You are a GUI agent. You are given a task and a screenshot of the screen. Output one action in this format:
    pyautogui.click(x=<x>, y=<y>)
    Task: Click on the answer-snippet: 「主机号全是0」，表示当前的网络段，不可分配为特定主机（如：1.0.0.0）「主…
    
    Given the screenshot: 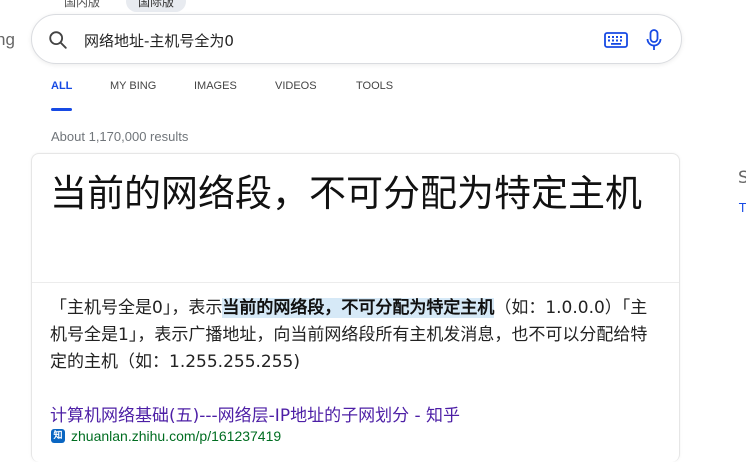 What is the action you would take?
    pyautogui.click(x=356, y=335)
    